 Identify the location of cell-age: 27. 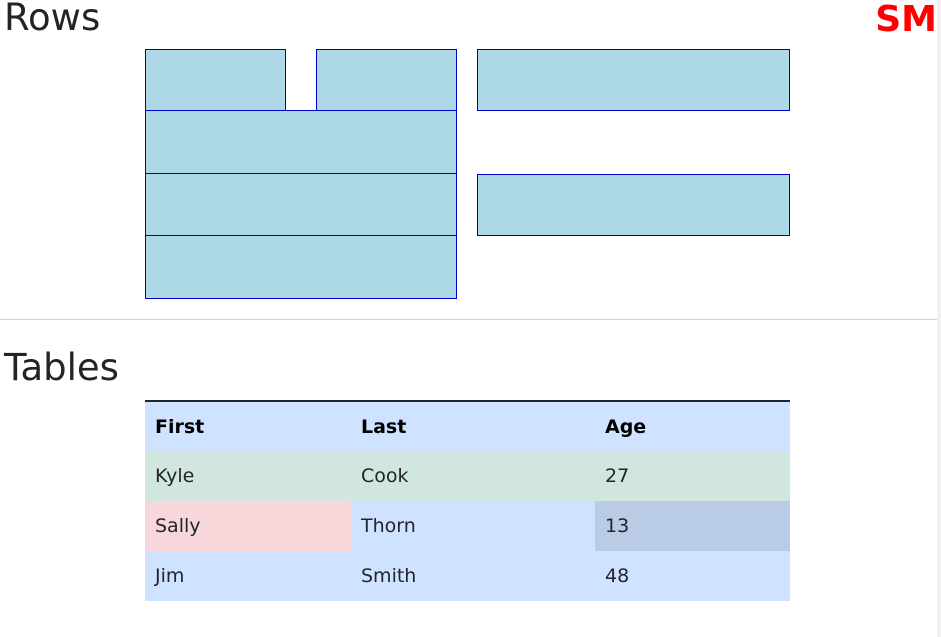
(617, 476).